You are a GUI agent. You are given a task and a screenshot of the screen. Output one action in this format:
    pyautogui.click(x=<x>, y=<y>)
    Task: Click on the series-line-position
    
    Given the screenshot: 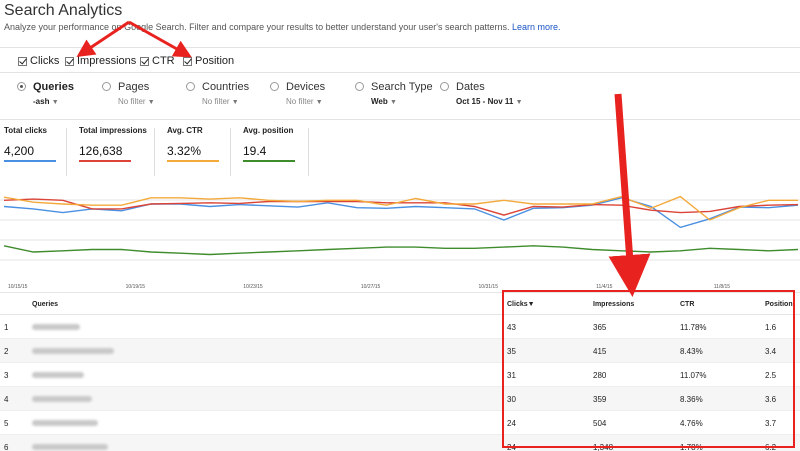 What is the action you would take?
    pyautogui.click(x=401, y=250)
    